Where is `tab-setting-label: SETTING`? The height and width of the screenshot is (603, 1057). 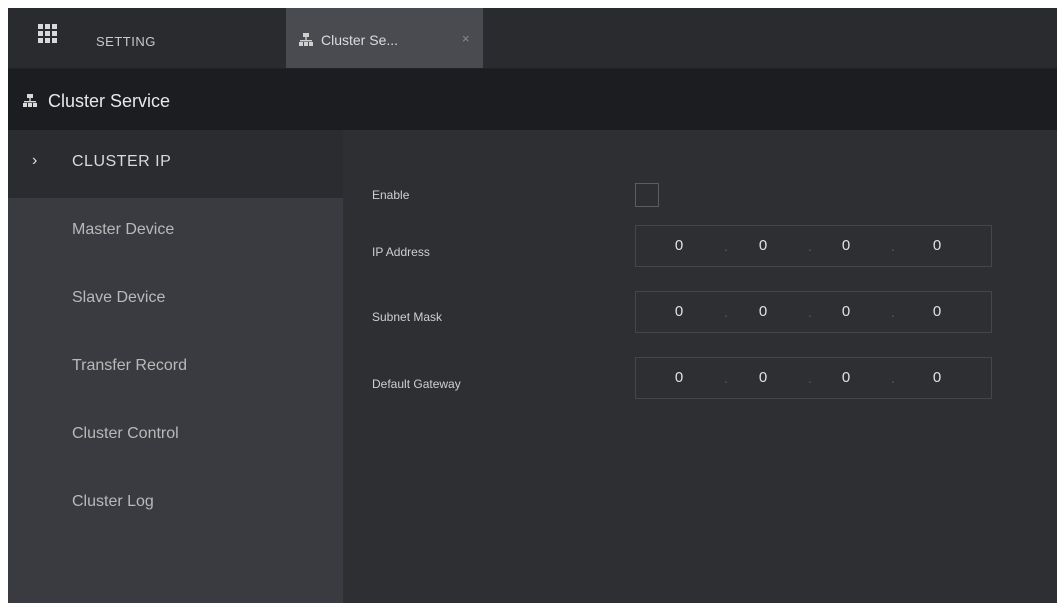
tab-setting-label: SETTING is located at coordinates (126, 41).